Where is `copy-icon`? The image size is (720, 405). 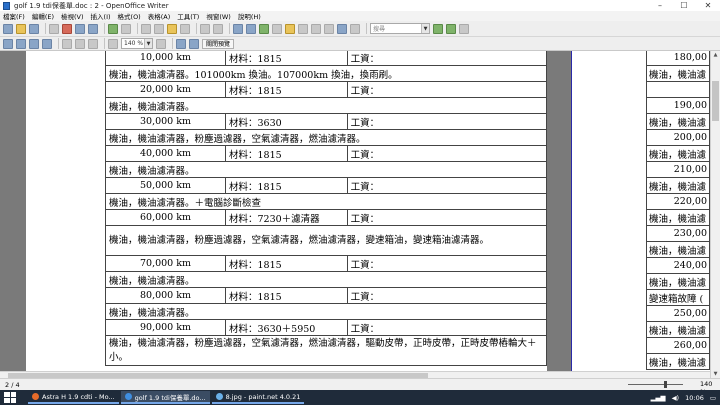 copy-icon is located at coordinates (159, 28).